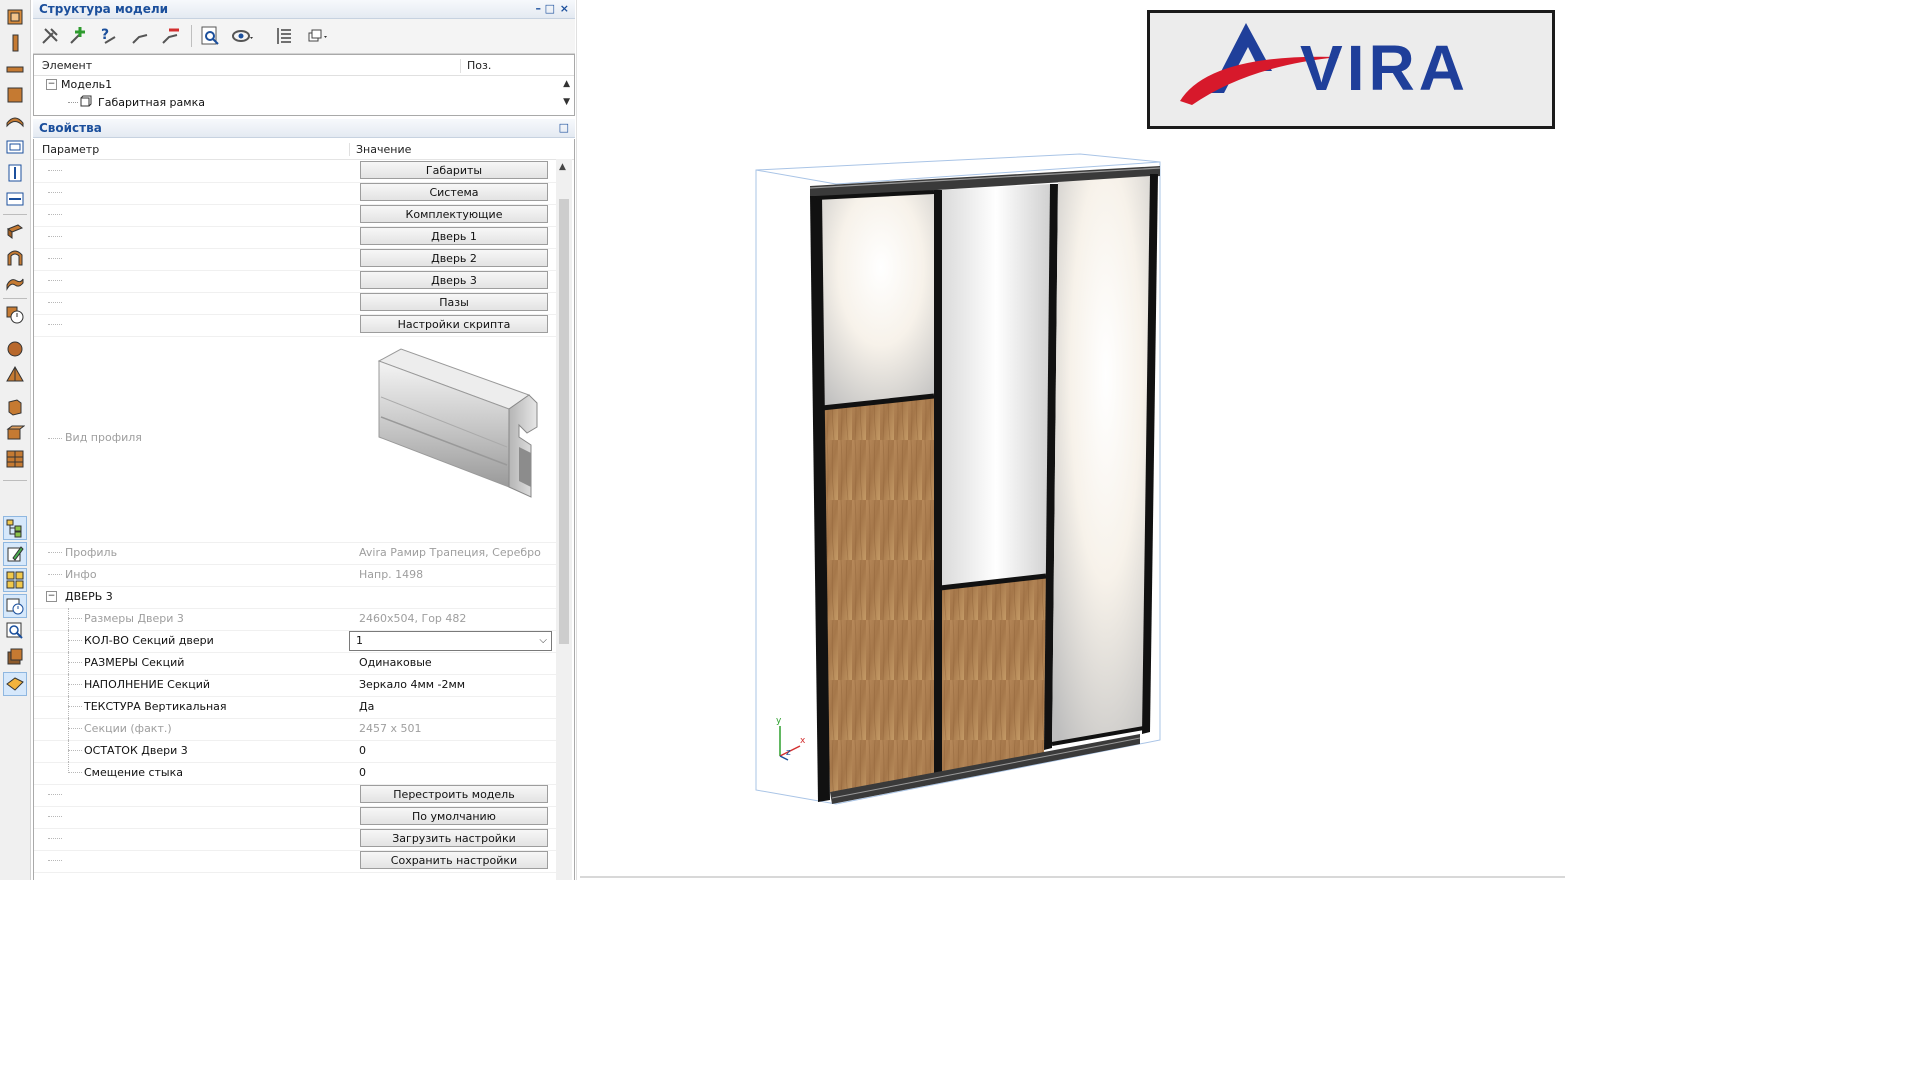 The image size is (1920, 1078). What do you see at coordinates (15, 17) in the screenshot?
I see `cabinet-tool-icon` at bounding box center [15, 17].